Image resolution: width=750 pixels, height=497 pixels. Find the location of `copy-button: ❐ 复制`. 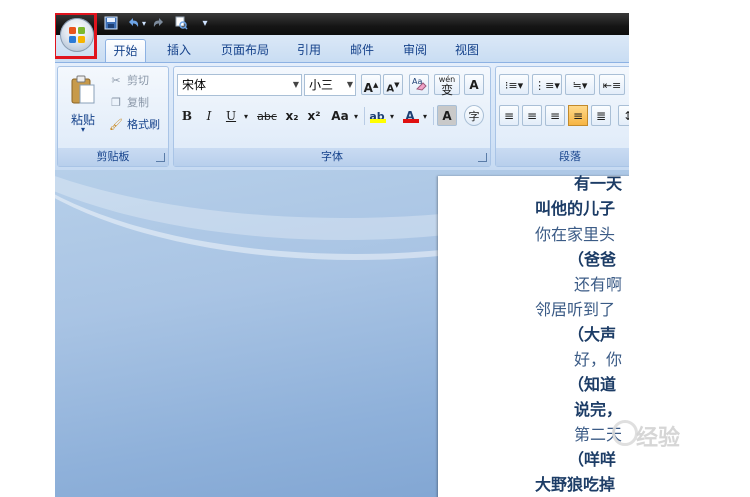

copy-button: ❐ 复制 is located at coordinates (128, 103).